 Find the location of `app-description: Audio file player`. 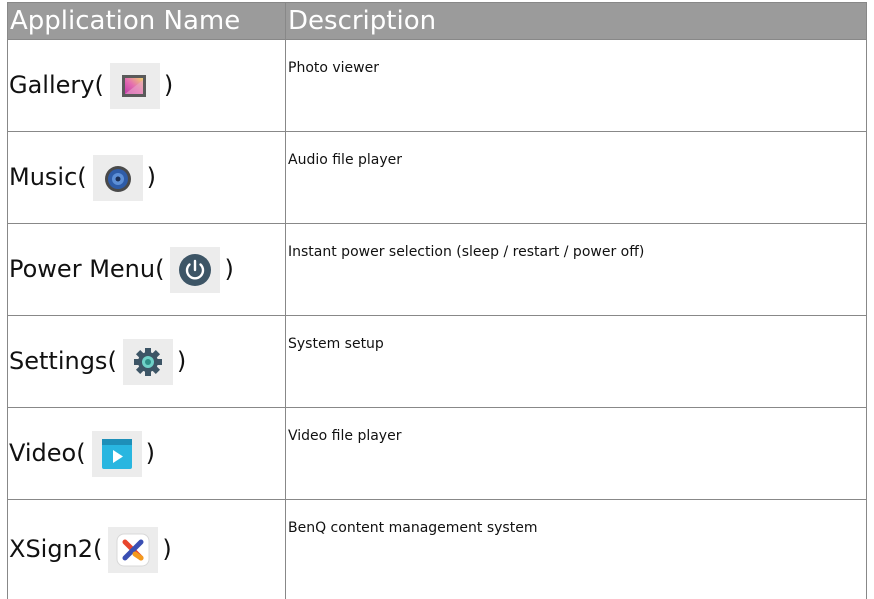

app-description: Audio file player is located at coordinates (576, 178).